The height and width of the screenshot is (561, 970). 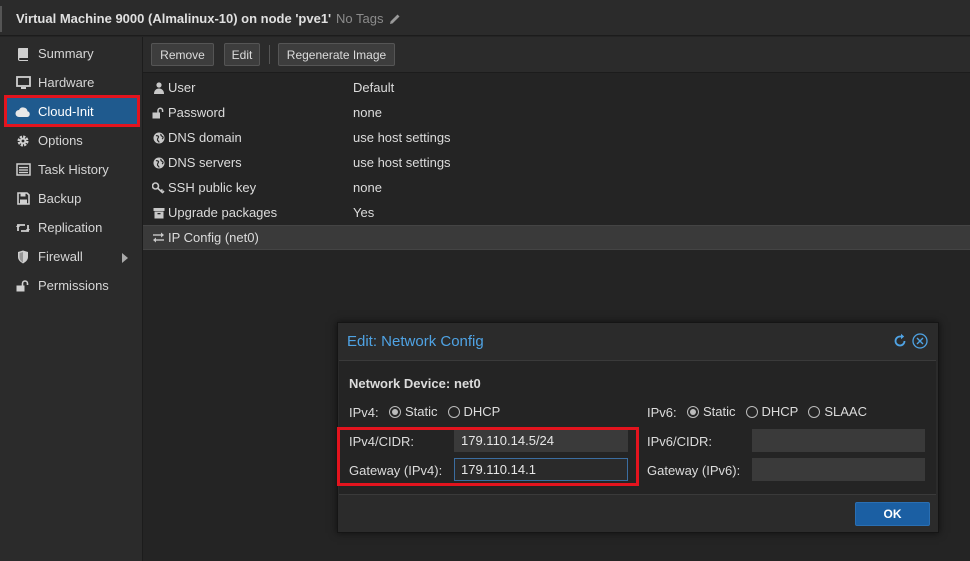 I want to click on row-key: DNS servers, so click(x=205, y=162).